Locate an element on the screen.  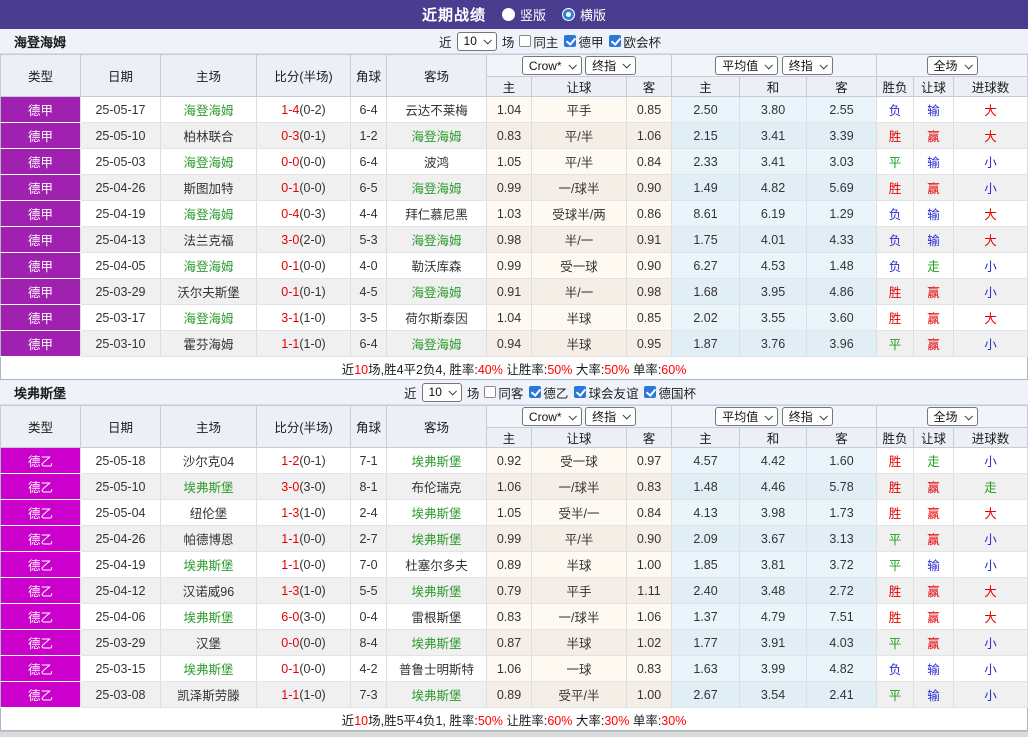
filter-checkbox-同客: 同客 is located at coordinates (503, 392).